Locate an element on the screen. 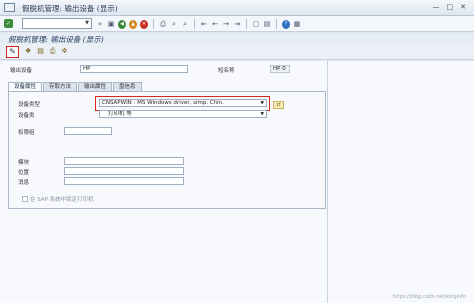  application-toolbar: ✎ ❖ ▤ ⎙ ✲ is located at coordinates (237, 52).